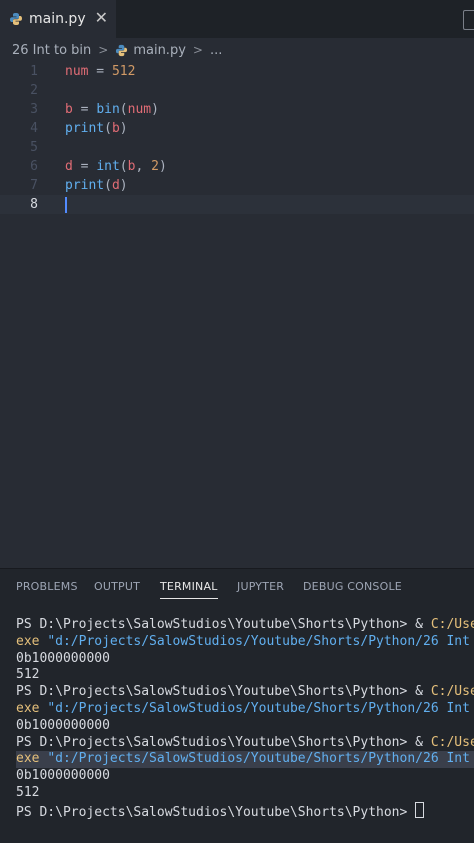  Describe the element at coordinates (352, 586) in the screenshot. I see `tab-debug-console: DEBUG CONSOLE` at that location.